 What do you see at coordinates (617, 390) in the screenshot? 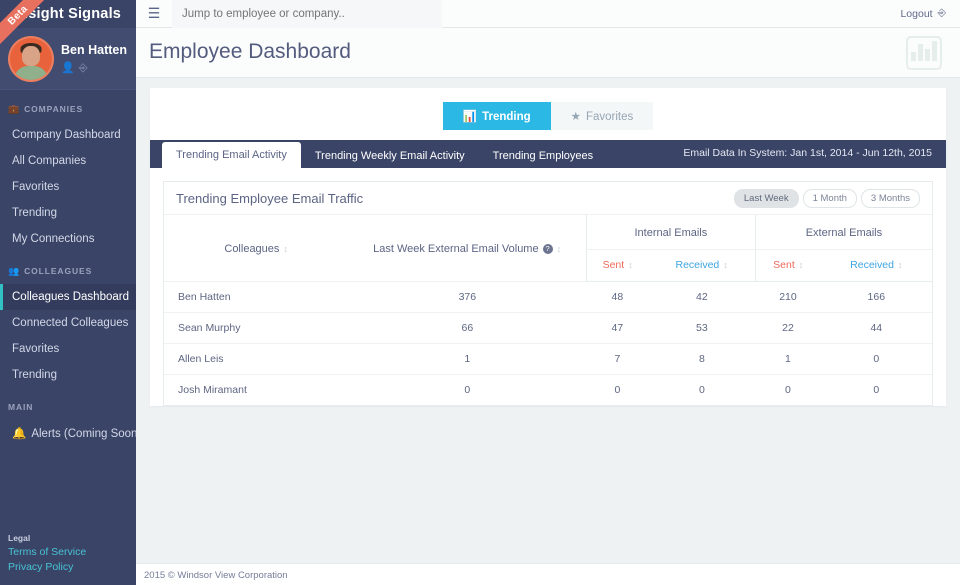
I see `cell-internal-sent: 0` at bounding box center [617, 390].